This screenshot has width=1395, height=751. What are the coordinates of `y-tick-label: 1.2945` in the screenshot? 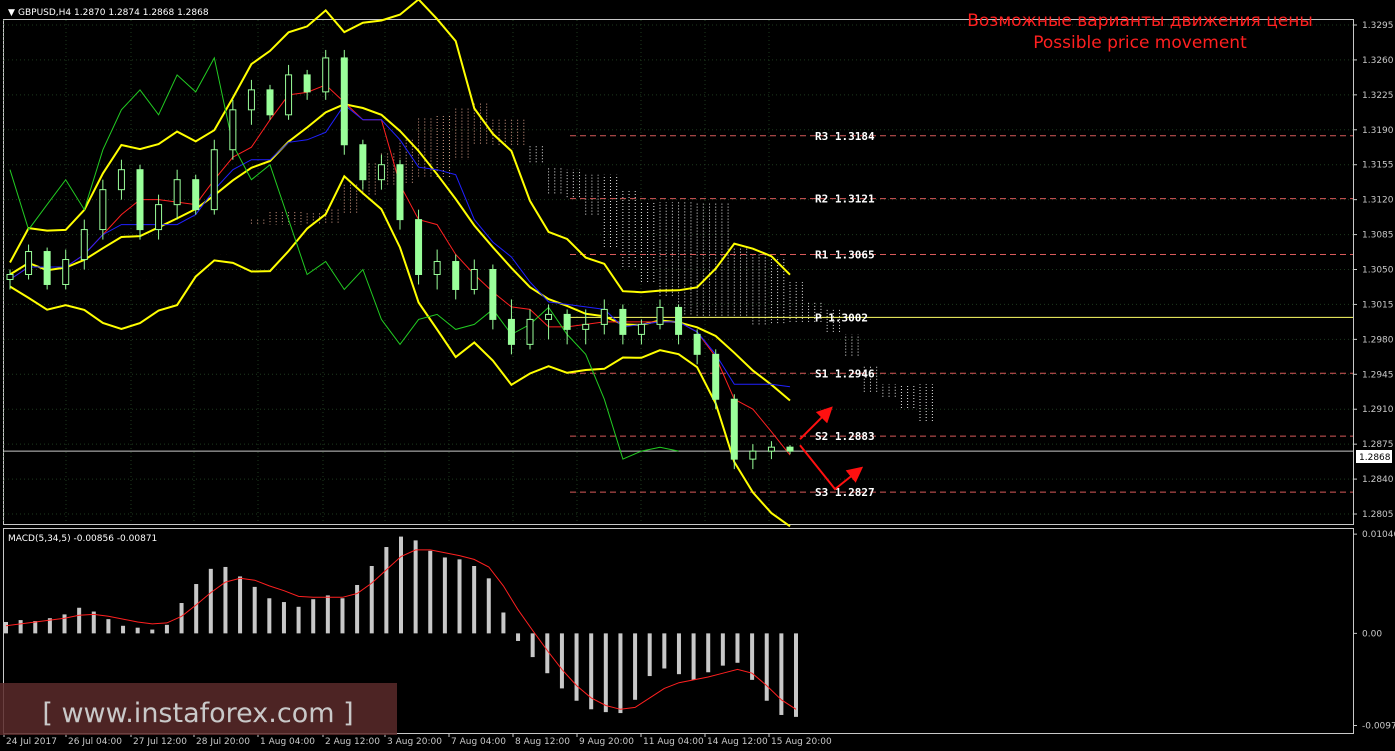 It's located at (1378, 375).